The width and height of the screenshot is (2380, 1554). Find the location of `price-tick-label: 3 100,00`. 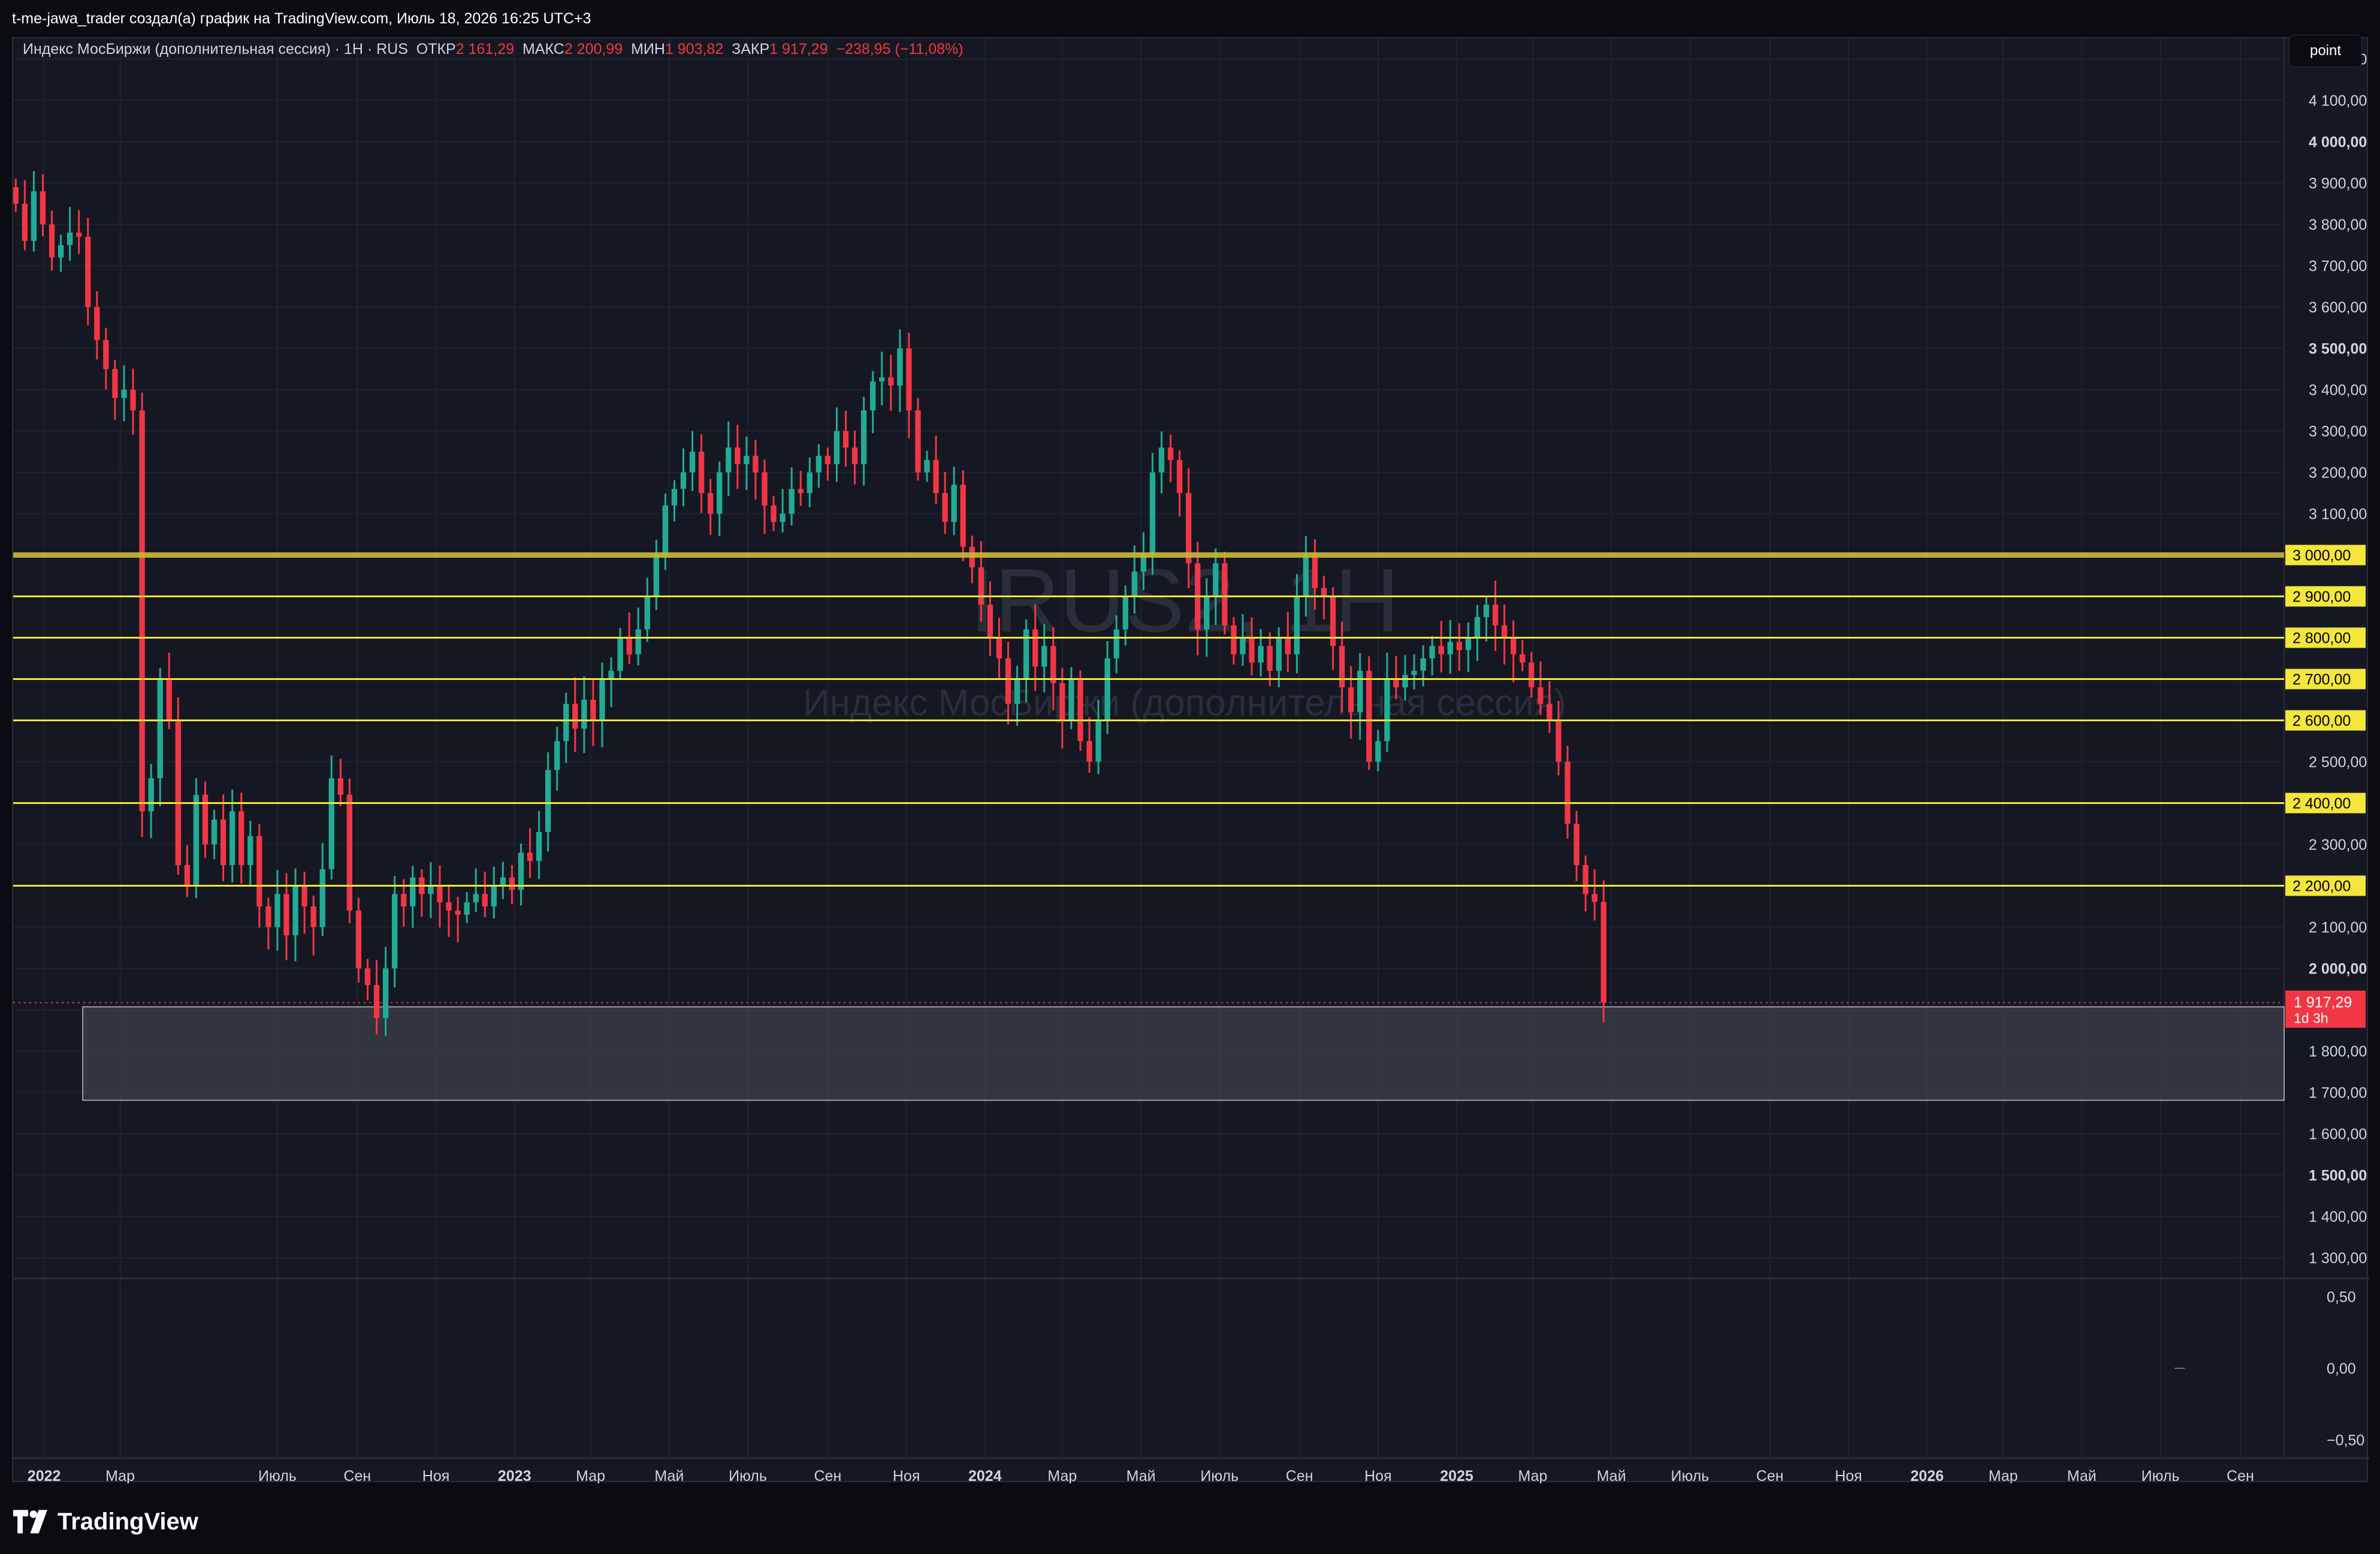

price-tick-label: 3 100,00 is located at coordinates (2338, 514).